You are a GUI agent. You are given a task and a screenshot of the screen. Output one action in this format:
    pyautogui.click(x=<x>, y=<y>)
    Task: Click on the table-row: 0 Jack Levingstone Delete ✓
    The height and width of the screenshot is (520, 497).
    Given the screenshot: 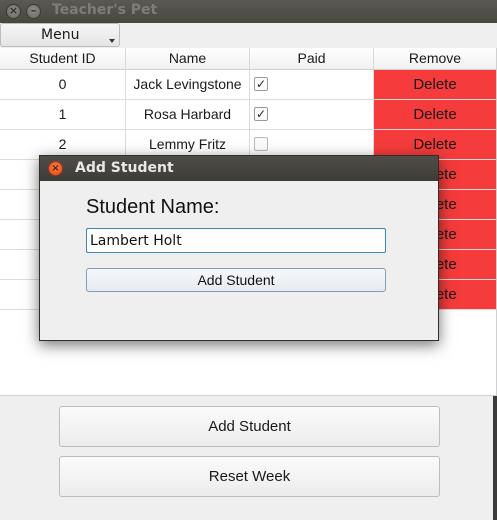 What is the action you would take?
    pyautogui.click(x=248, y=85)
    